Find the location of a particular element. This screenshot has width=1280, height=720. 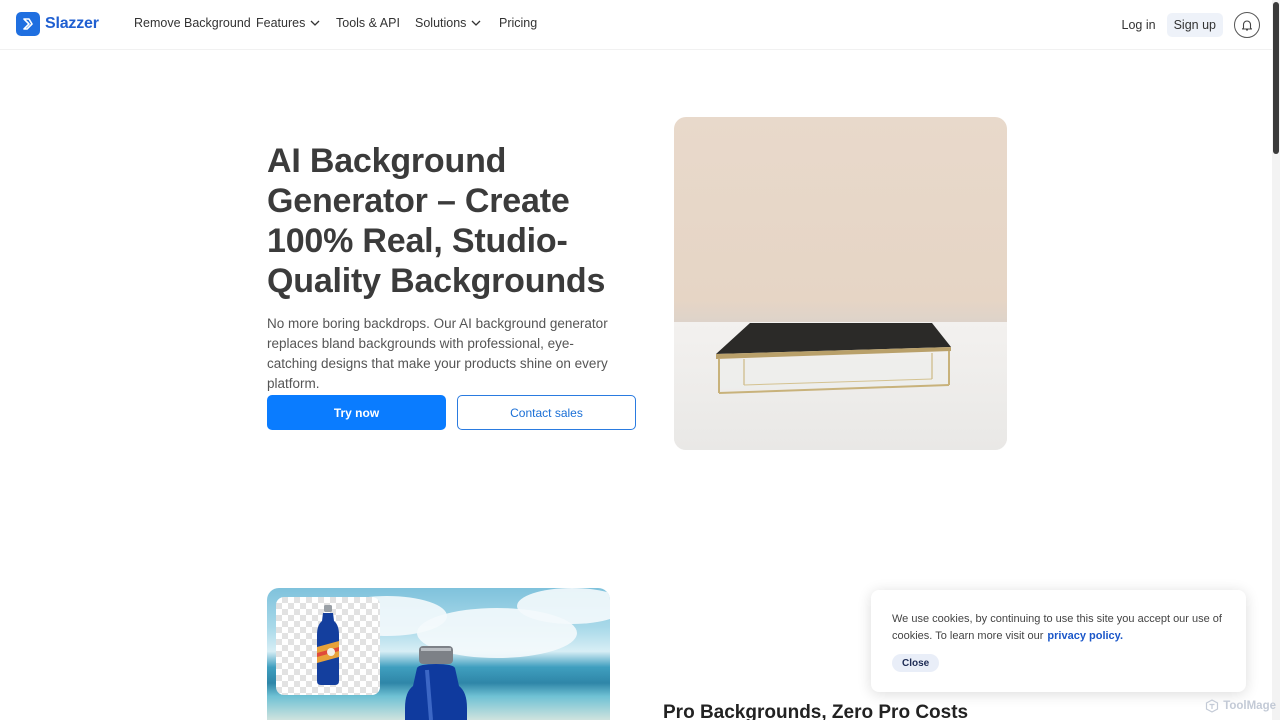

nav-link-label: Solutions is located at coordinates (441, 23).